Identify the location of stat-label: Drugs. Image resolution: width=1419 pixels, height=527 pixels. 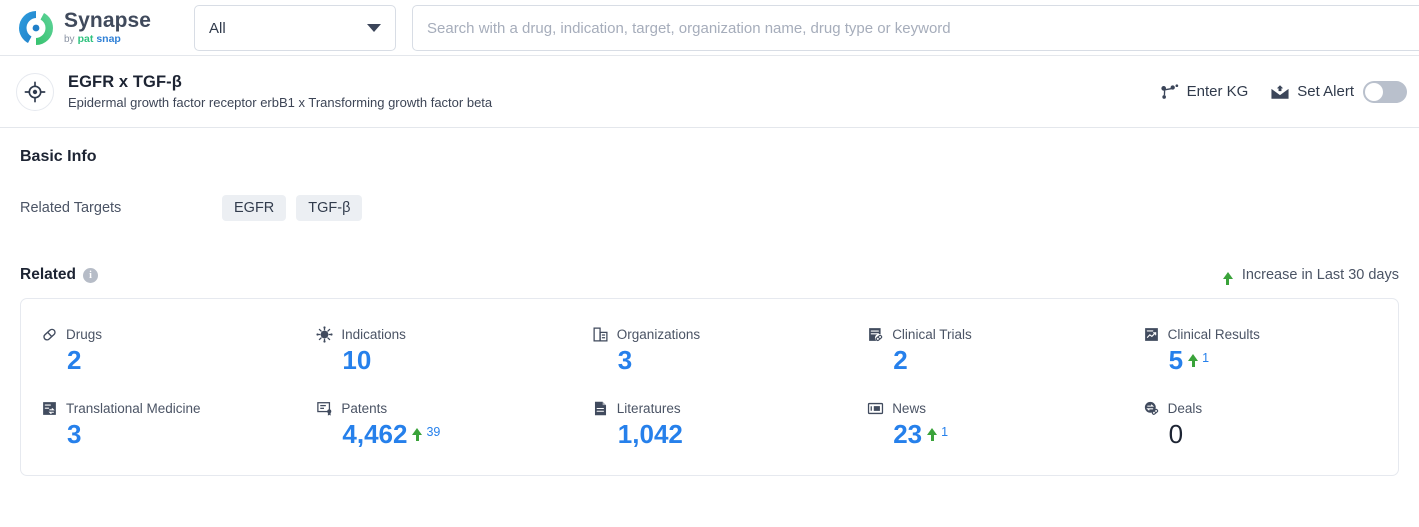
(84, 334).